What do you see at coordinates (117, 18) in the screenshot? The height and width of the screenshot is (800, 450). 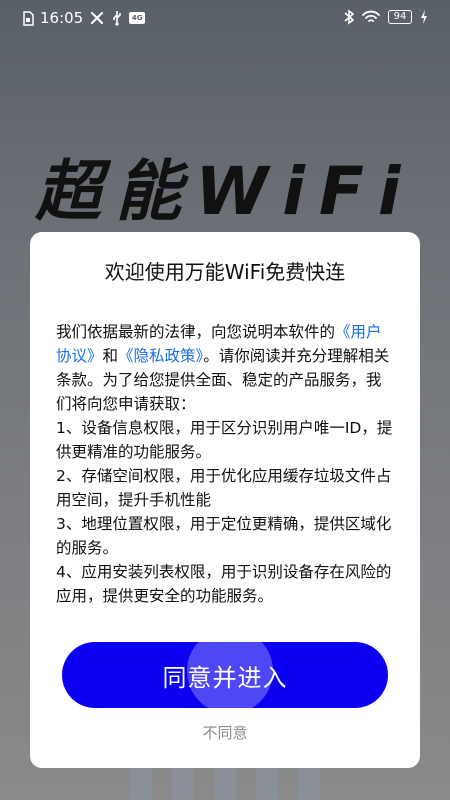 I see `usb-icon` at bounding box center [117, 18].